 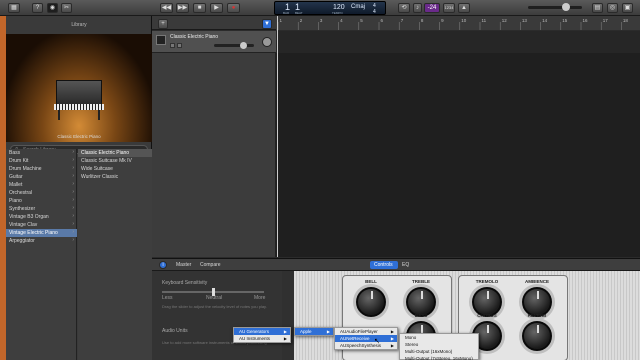 I want to click on editors-button: ✂, so click(x=66, y=8).